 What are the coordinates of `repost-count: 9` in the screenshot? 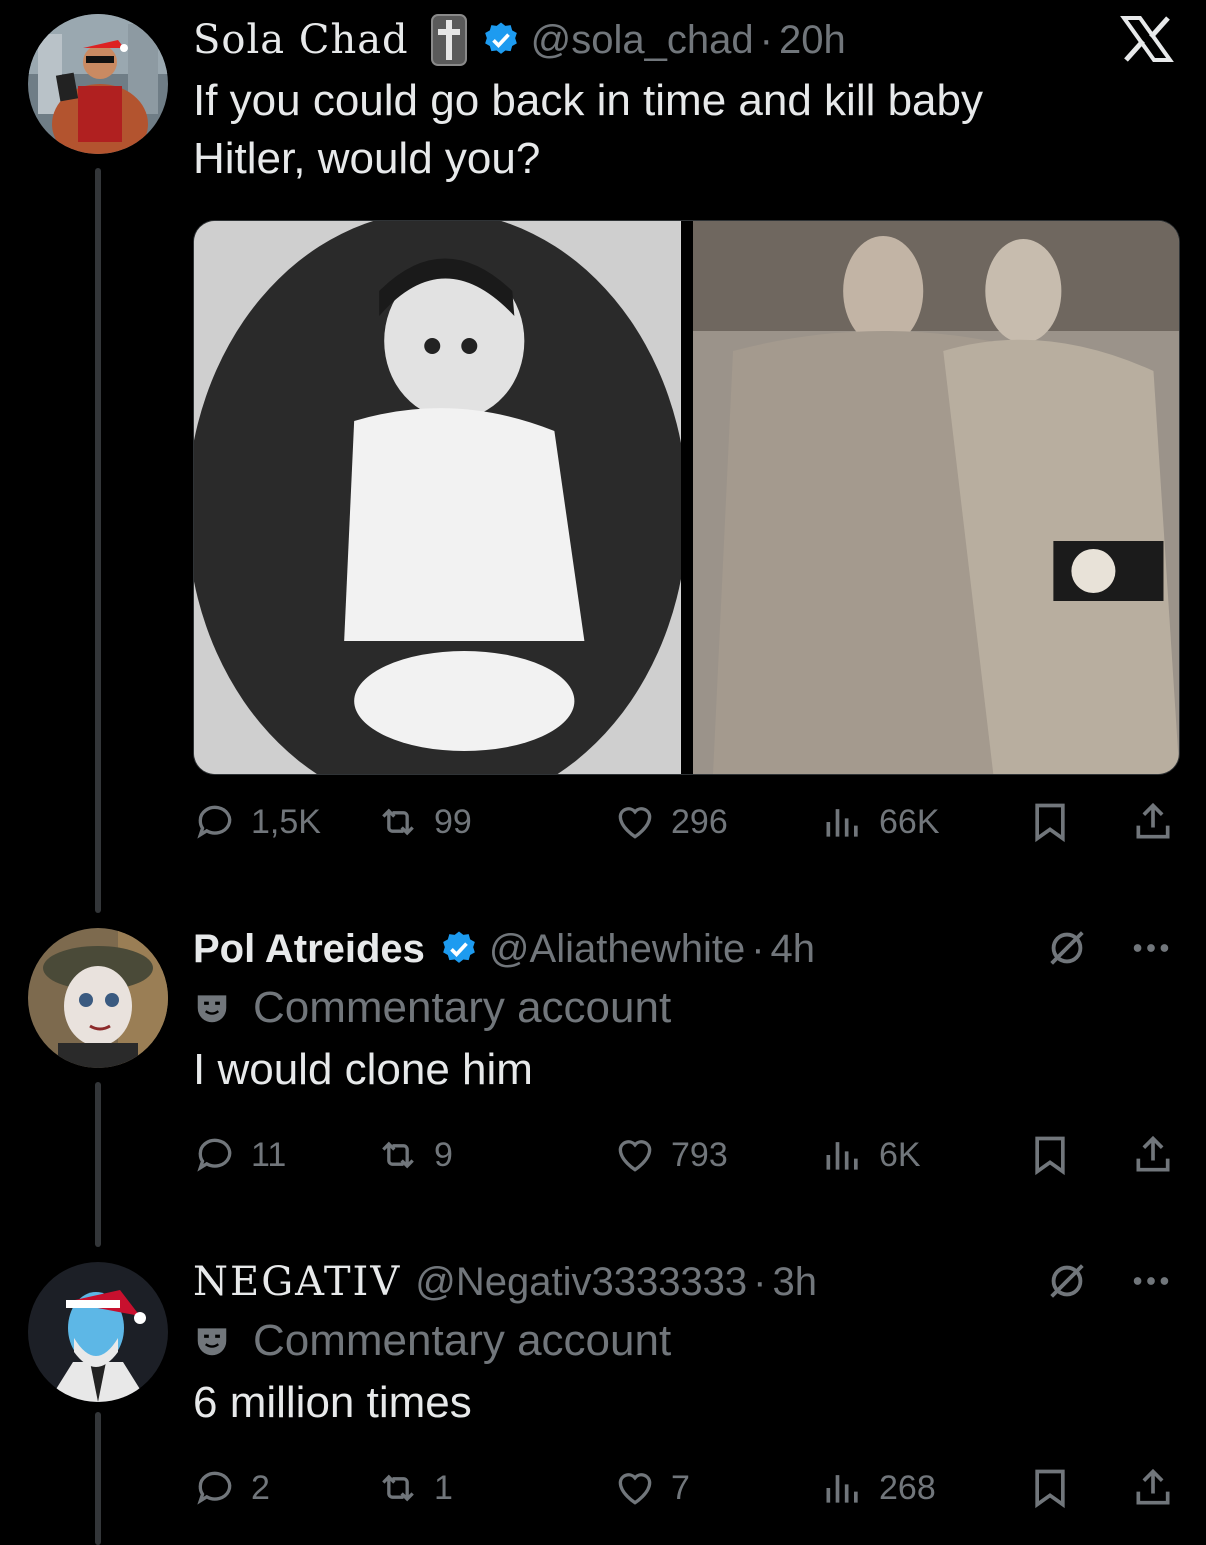 It's located at (443, 1154).